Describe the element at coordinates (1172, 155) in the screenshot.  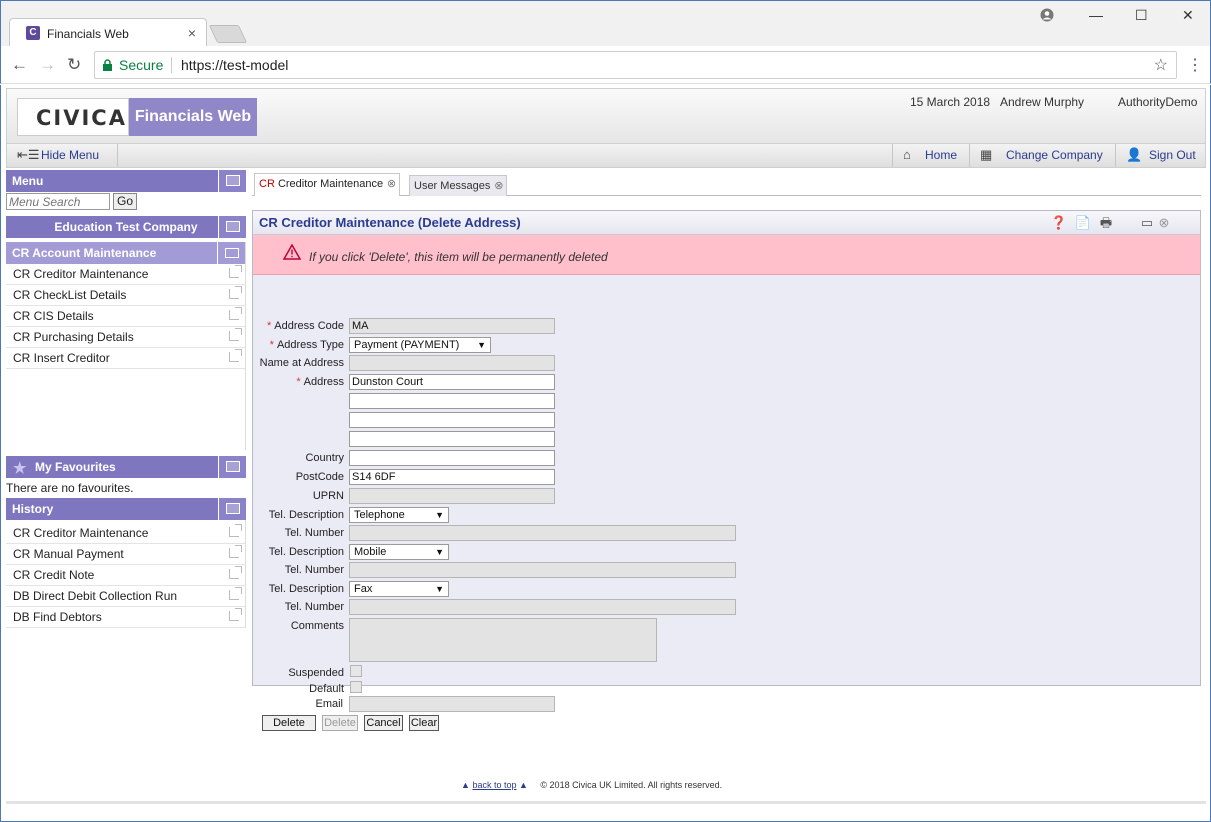
I see `sign-out-label: Sign Out` at that location.